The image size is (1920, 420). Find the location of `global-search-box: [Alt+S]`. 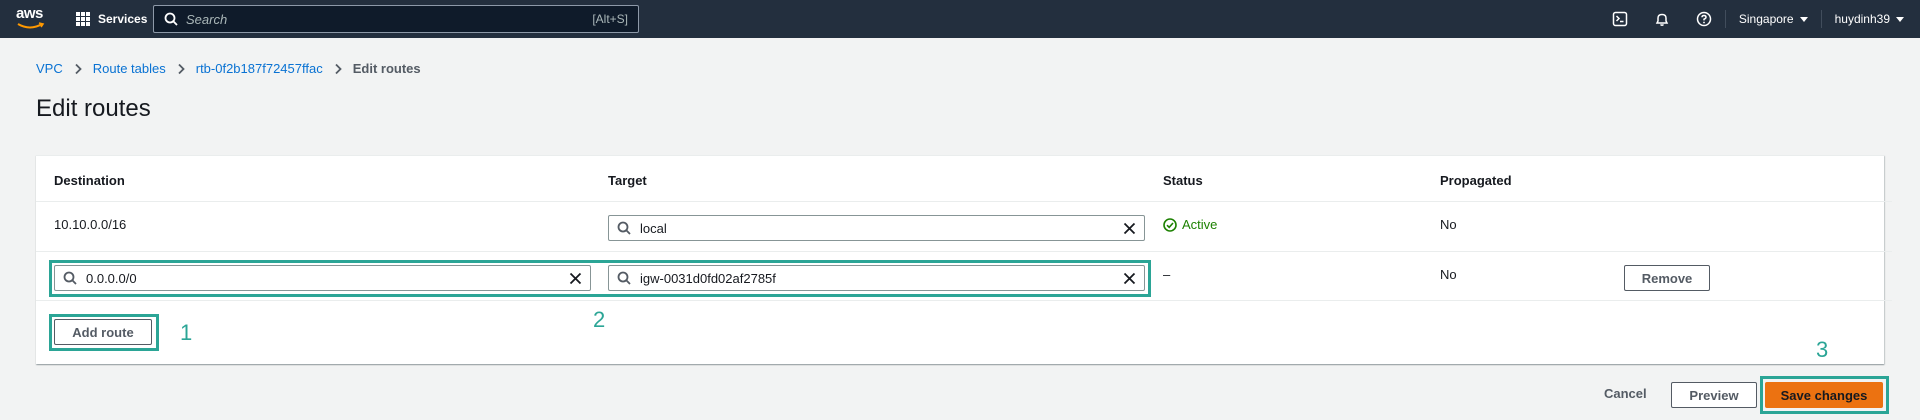

global-search-box: [Alt+S] is located at coordinates (396, 19).